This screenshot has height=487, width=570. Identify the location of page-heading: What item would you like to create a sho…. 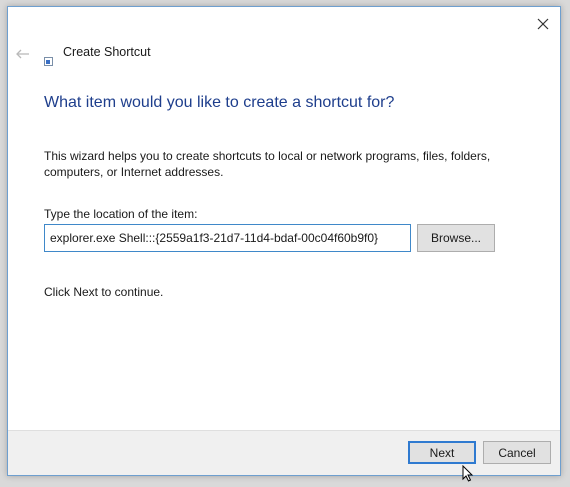
(219, 102).